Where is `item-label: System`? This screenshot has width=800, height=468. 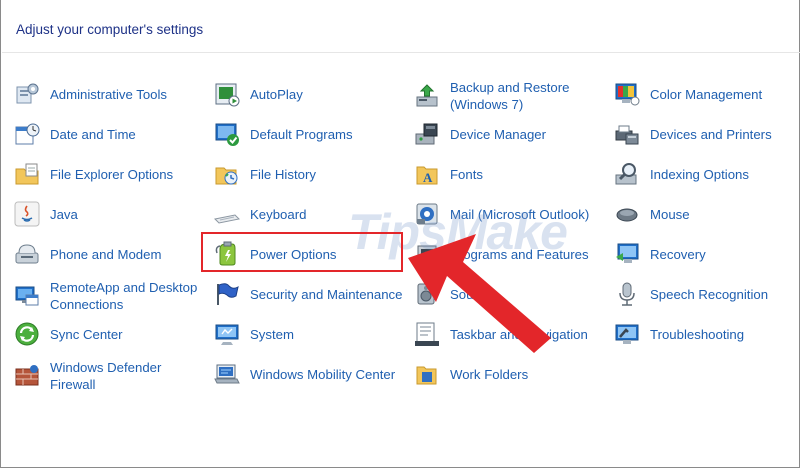 item-label: System is located at coordinates (272, 334).